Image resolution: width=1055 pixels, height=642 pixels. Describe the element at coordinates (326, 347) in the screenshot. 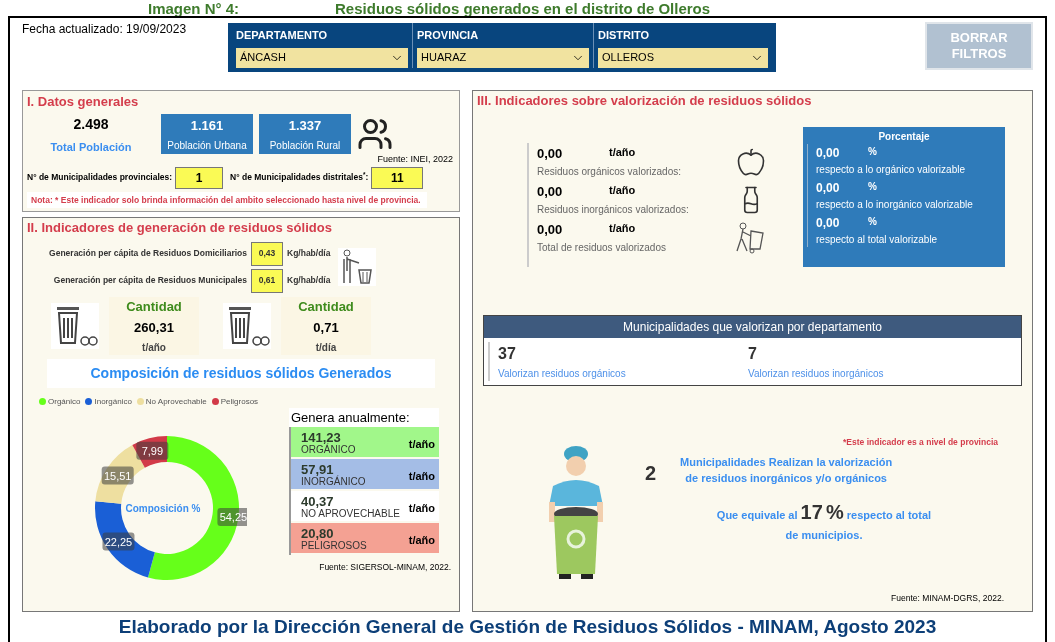

I see `quantity-unit: t/día` at that location.